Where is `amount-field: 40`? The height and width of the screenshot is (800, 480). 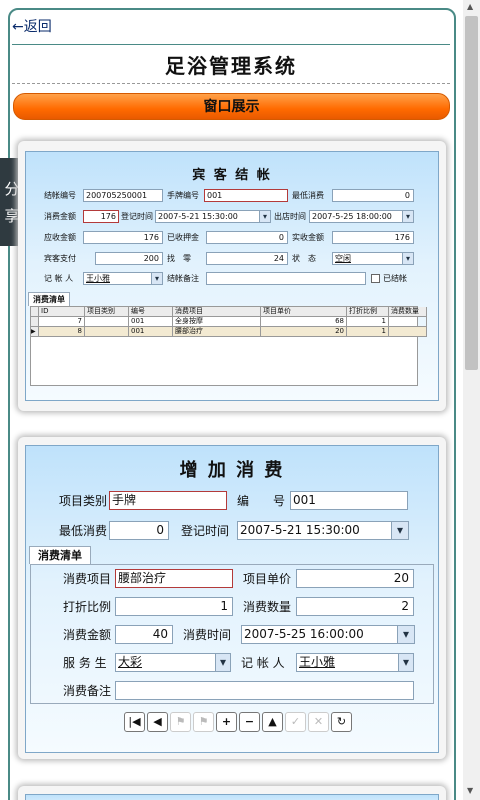
amount-field: 40 is located at coordinates (144, 634).